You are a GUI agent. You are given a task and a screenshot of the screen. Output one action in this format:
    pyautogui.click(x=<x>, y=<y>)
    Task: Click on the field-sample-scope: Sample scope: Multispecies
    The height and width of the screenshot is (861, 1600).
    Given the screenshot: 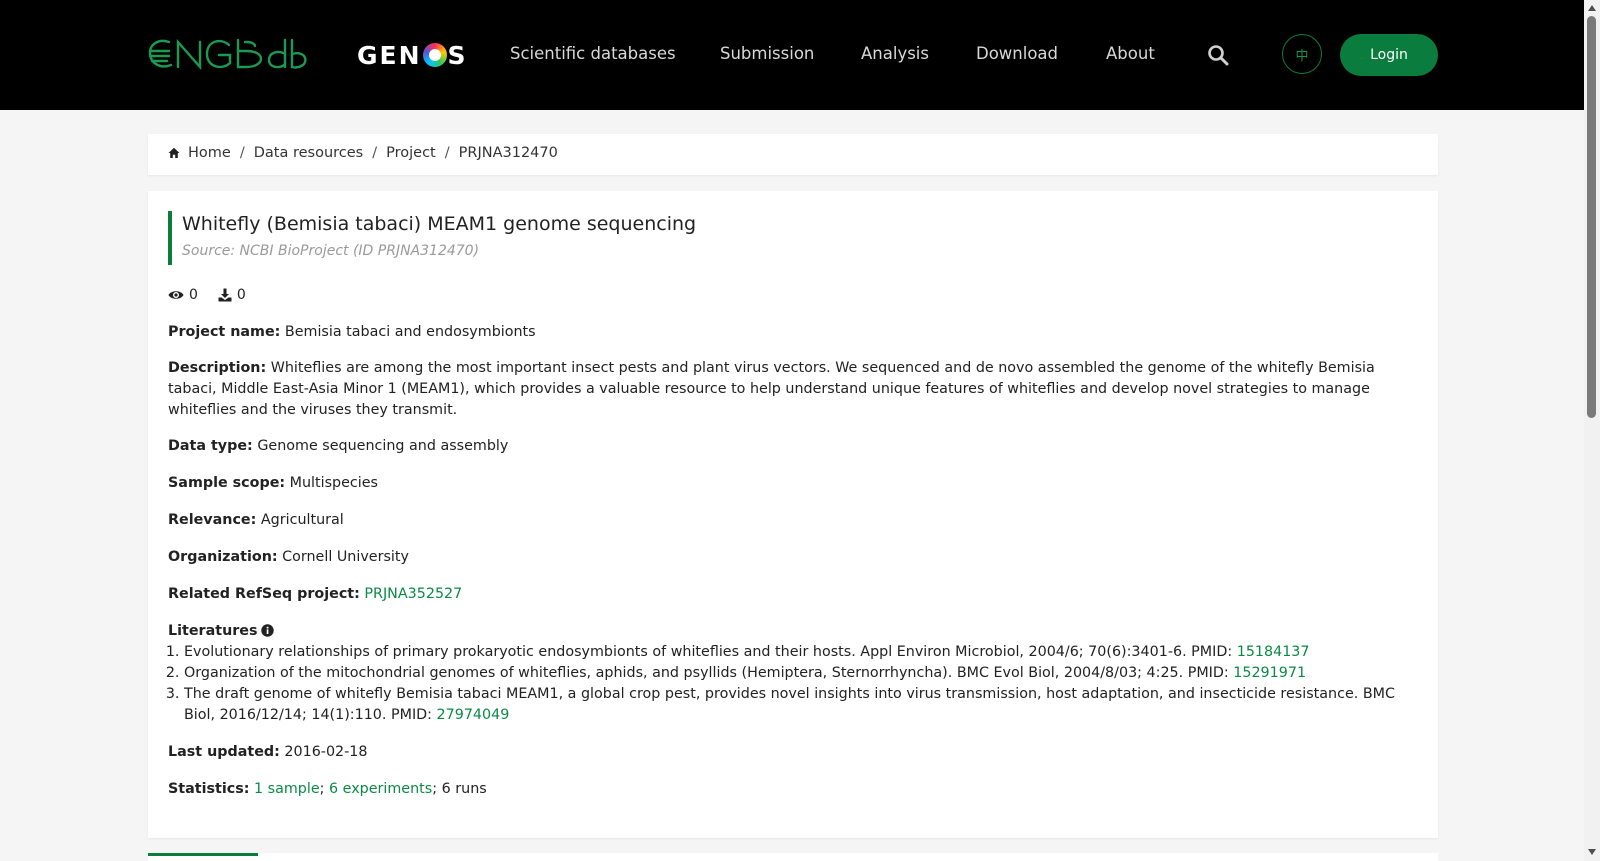 What is the action you would take?
    pyautogui.click(x=793, y=483)
    